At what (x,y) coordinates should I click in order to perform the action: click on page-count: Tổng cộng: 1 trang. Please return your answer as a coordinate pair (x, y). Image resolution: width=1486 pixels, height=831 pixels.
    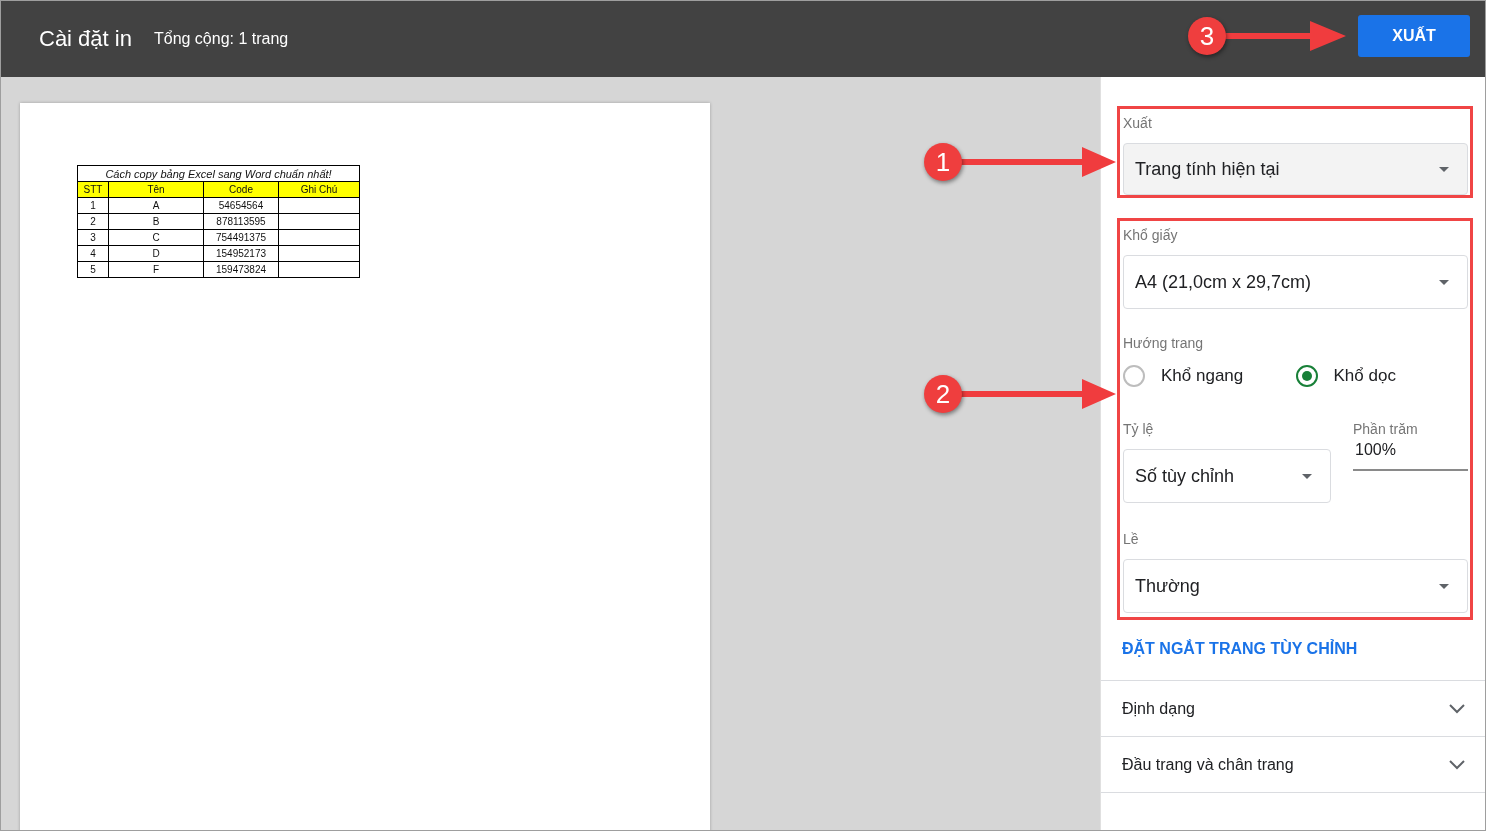
    Looking at the image, I should click on (221, 39).